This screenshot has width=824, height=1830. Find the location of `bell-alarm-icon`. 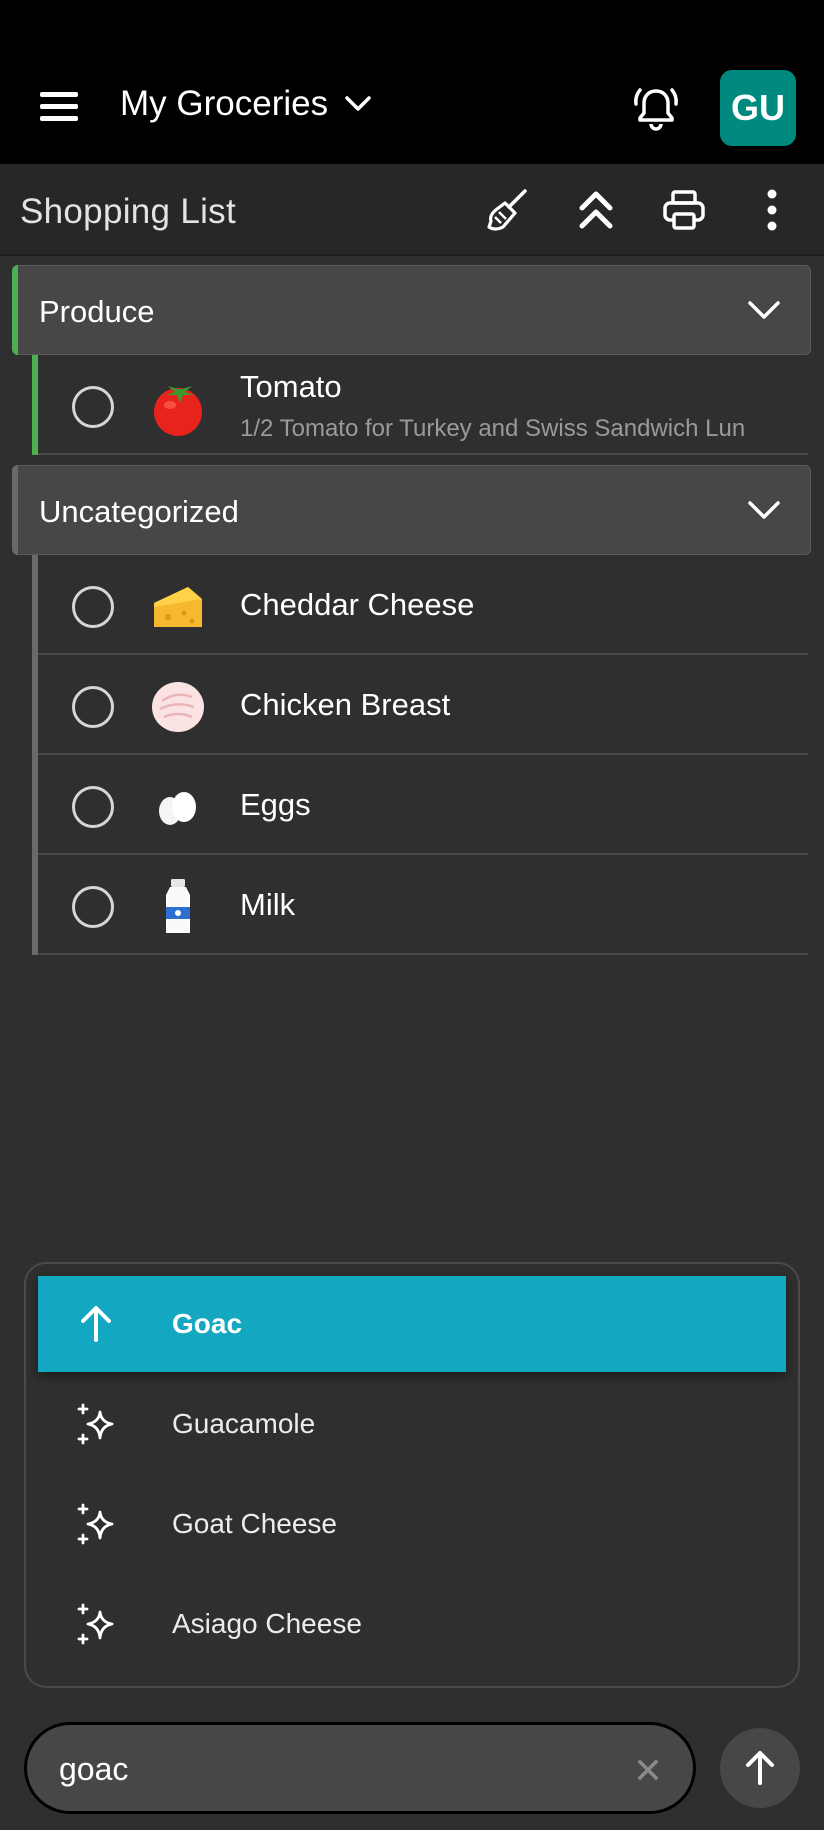

bell-alarm-icon is located at coordinates (656, 108).